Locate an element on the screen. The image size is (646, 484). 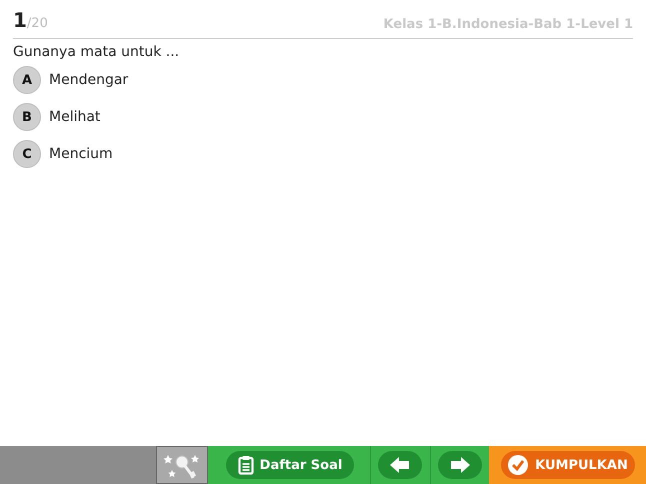
next-button is located at coordinates (460, 465).